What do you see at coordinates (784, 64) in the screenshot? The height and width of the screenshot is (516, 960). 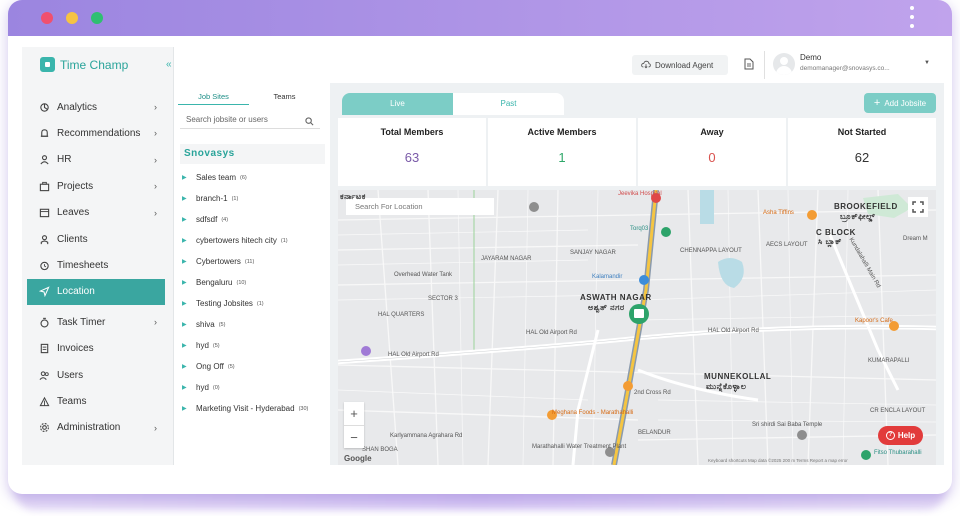 I see `avatar` at bounding box center [784, 64].